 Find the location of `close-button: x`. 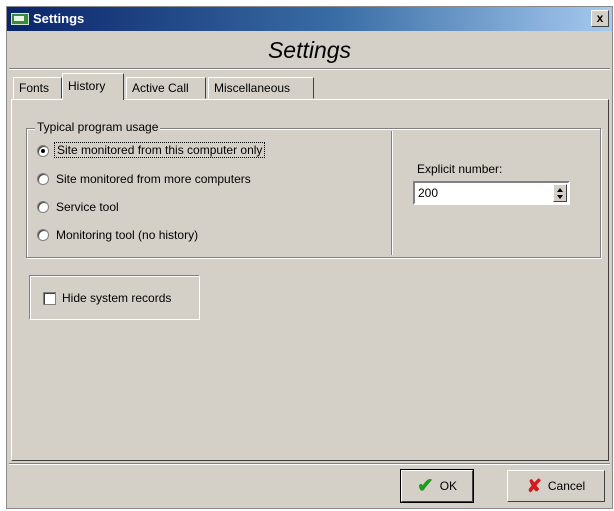

close-button: x is located at coordinates (600, 18).